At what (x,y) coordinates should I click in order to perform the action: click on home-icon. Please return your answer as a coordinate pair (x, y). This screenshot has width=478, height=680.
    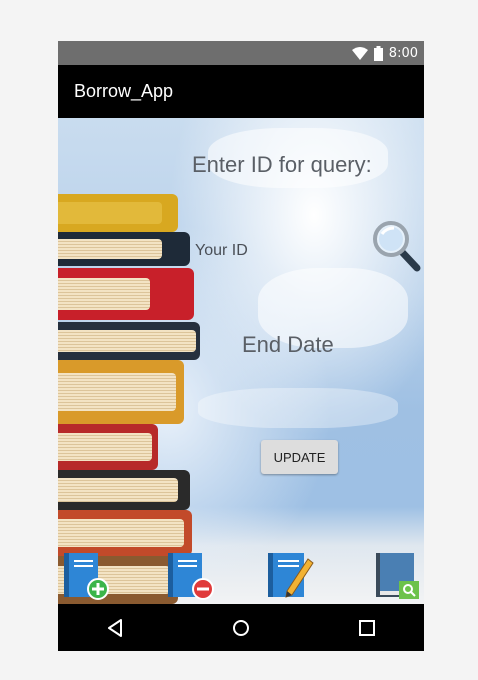
    Looking at the image, I should click on (241, 628).